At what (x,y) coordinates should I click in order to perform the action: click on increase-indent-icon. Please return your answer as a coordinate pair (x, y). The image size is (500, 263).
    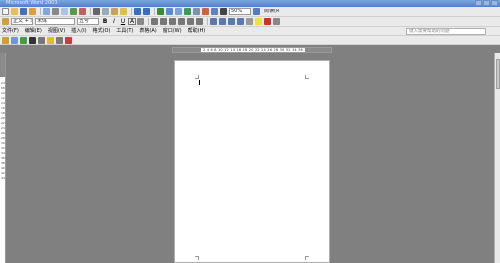
    Looking at the image, I should click on (240, 21).